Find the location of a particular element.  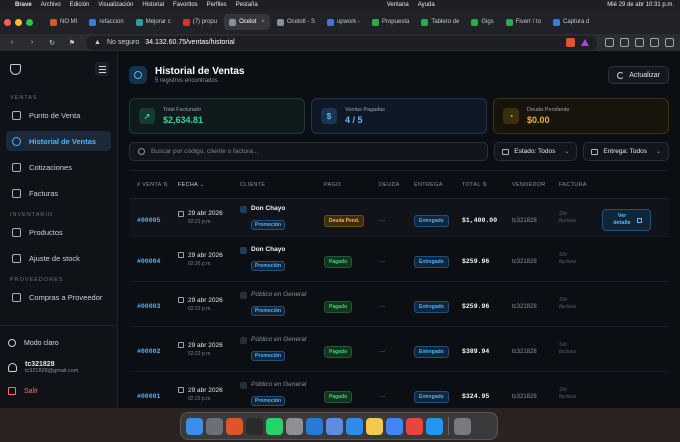

entrega-filter: Entrega: Todos ⌄ is located at coordinates (626, 151).